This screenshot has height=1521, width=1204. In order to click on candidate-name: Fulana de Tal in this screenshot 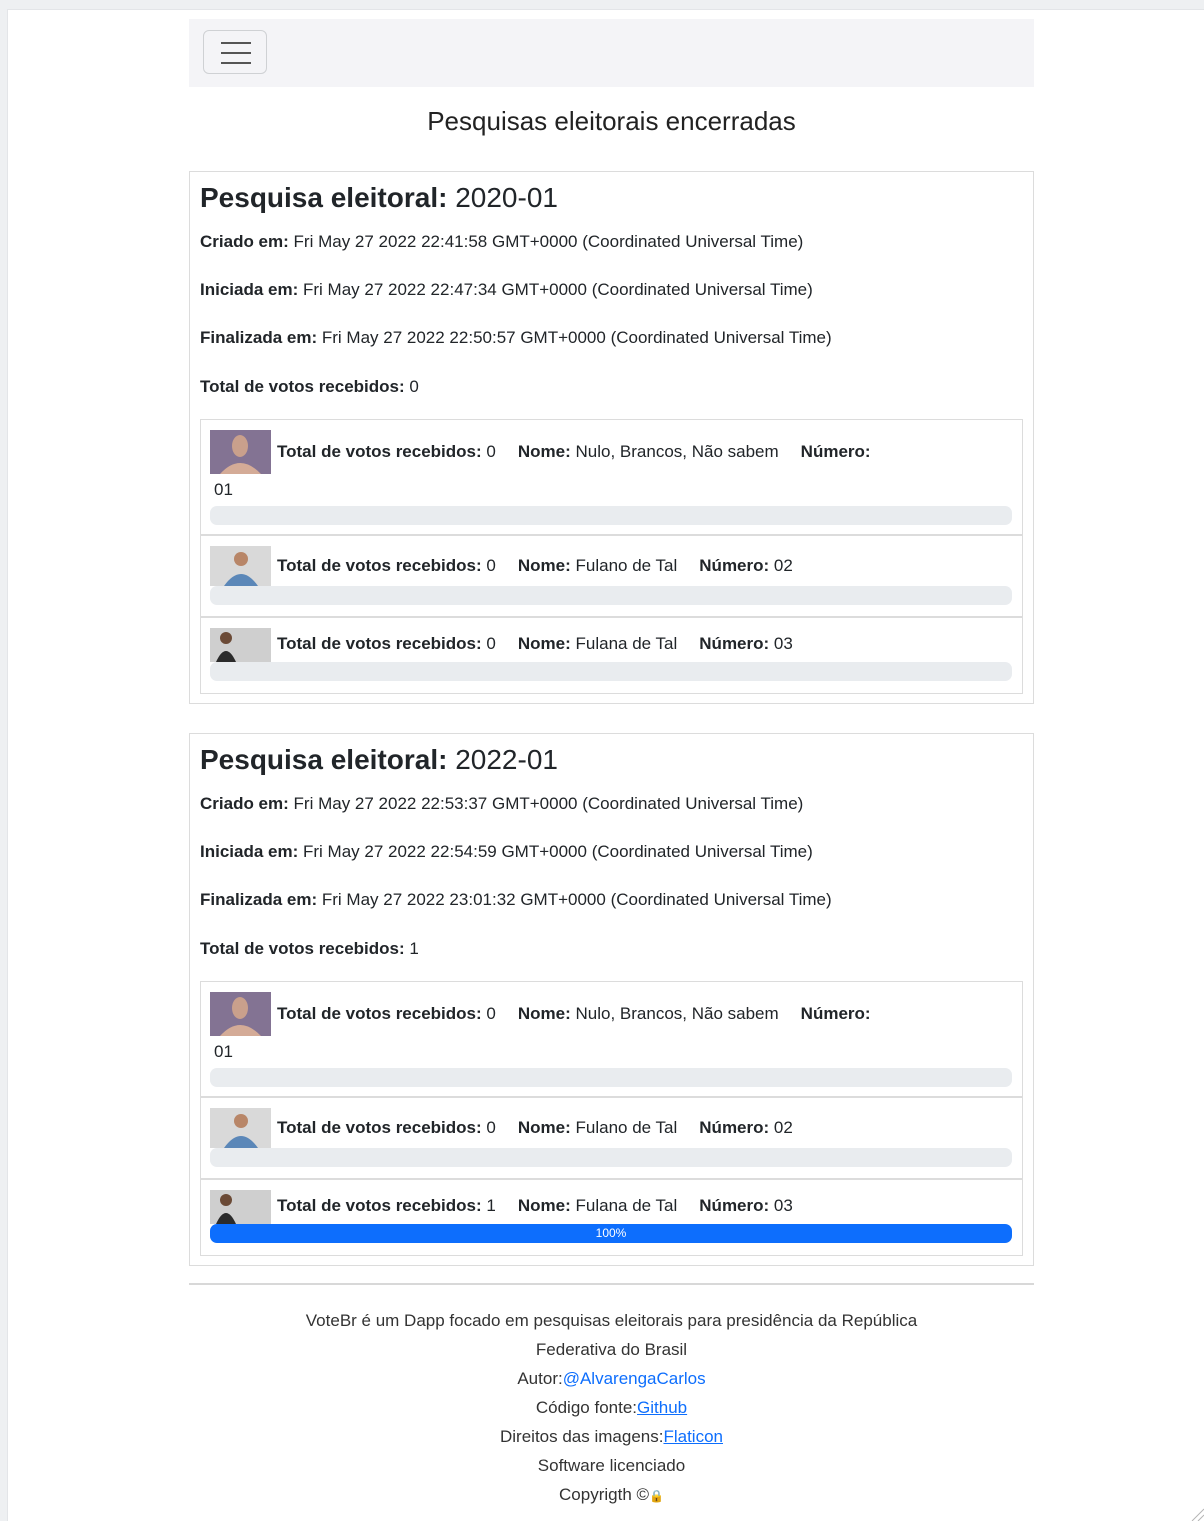, I will do `click(626, 643)`.